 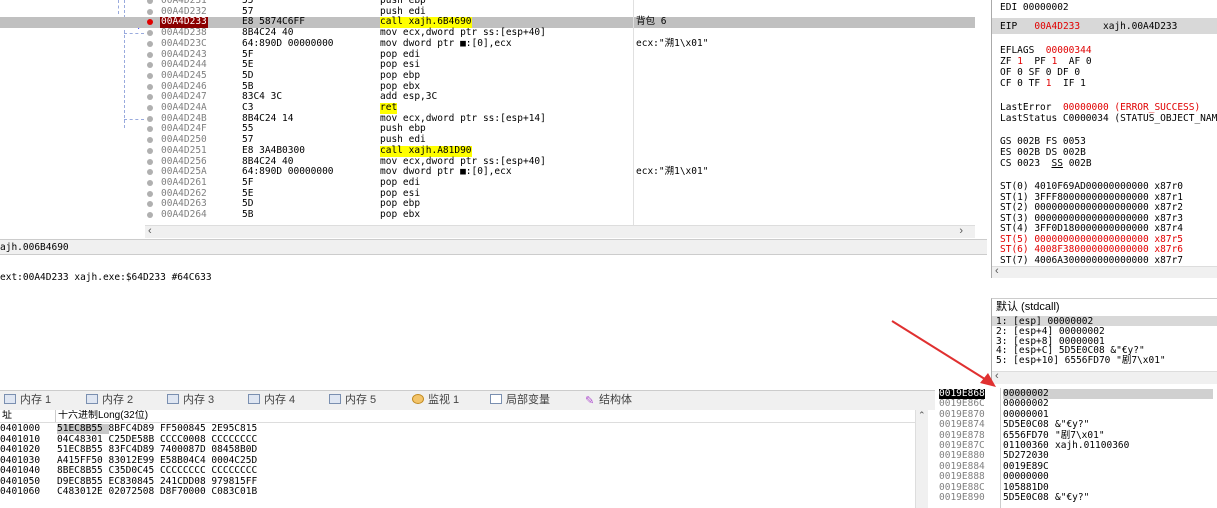 I want to click on disasm-row: 00A4D231 55 push ebp, so click(x=487, y=3).